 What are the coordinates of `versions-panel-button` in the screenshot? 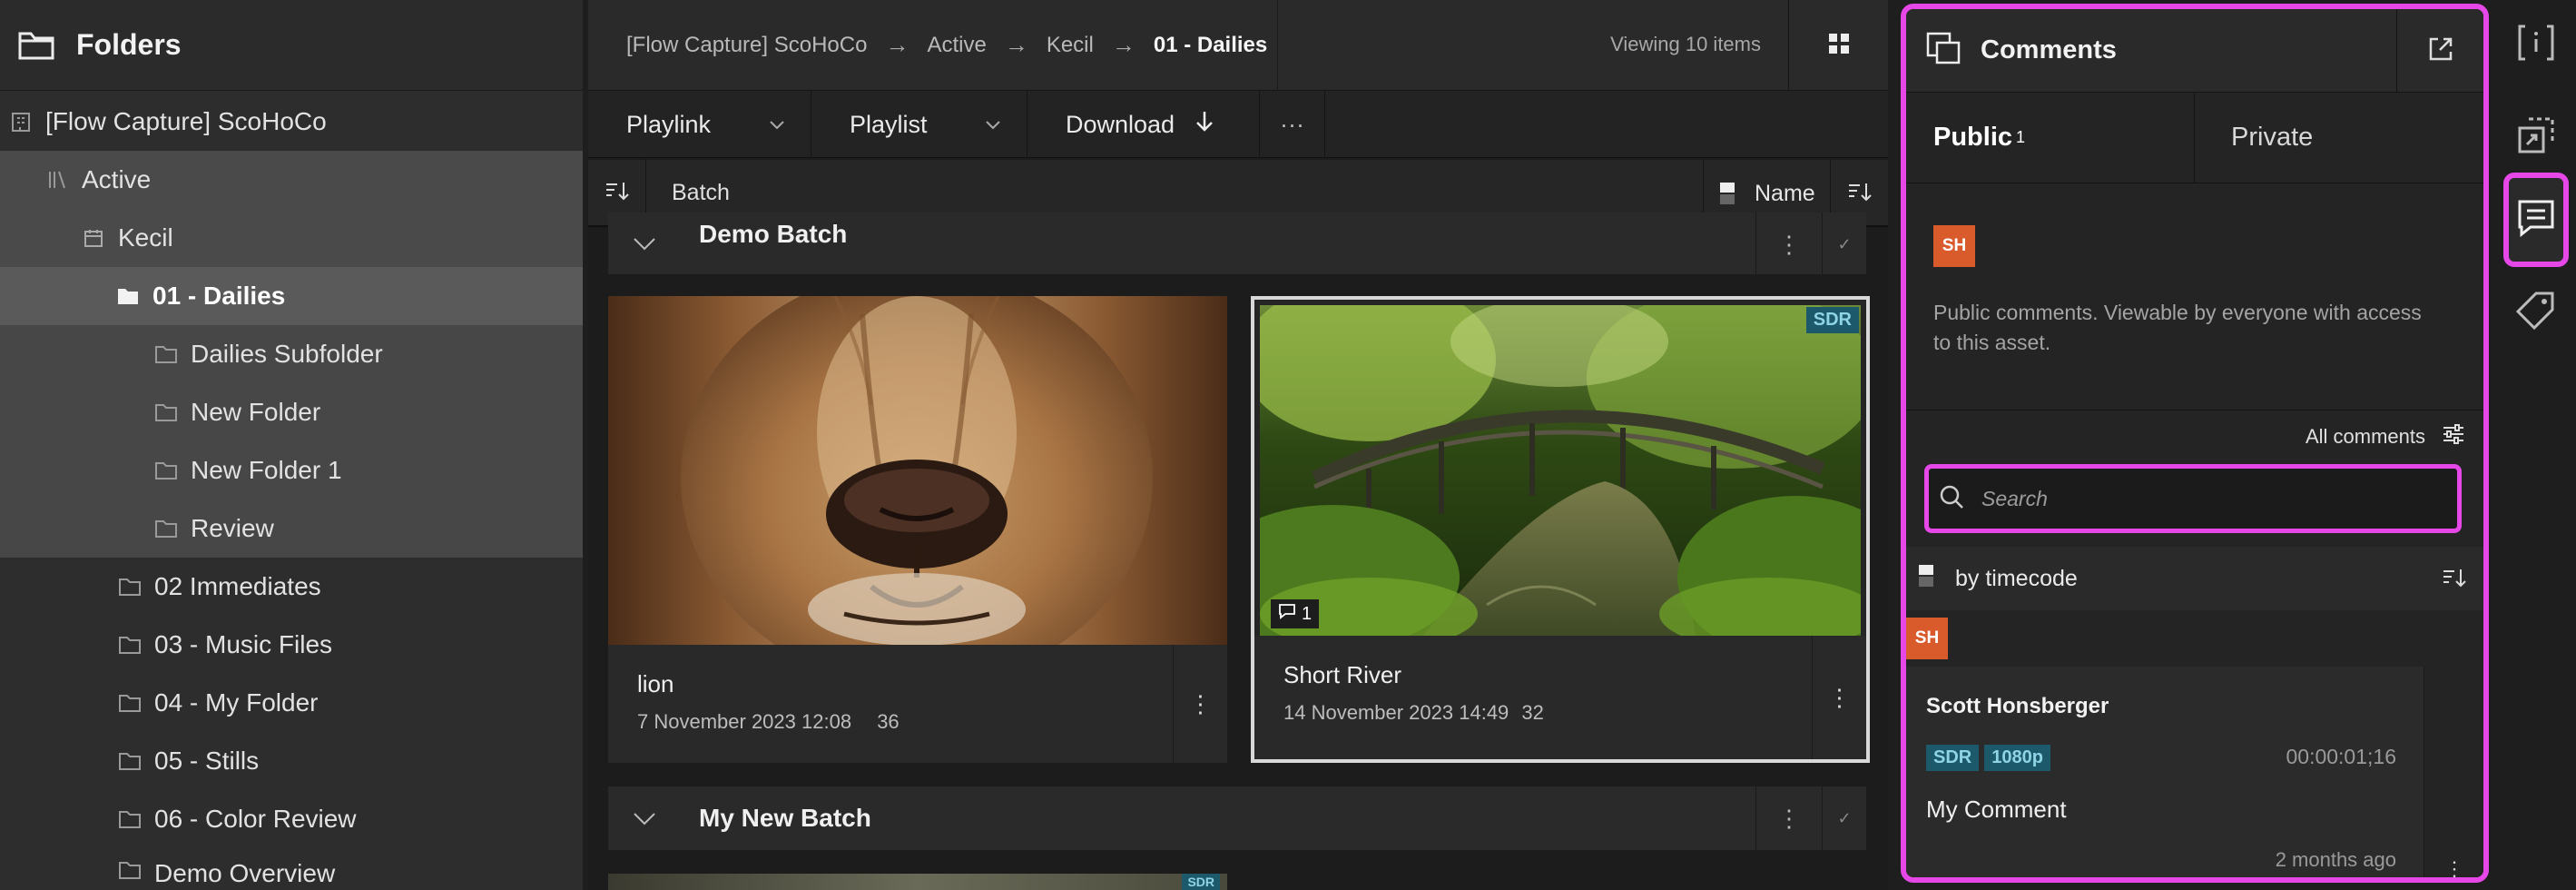 It's located at (2536, 137).